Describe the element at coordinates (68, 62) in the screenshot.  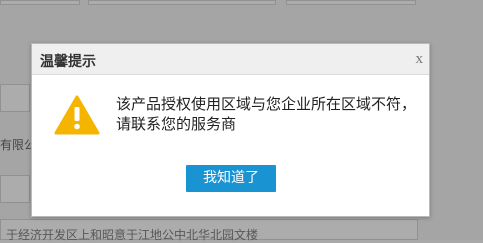
I see `dialog-title: 温馨提示` at that location.